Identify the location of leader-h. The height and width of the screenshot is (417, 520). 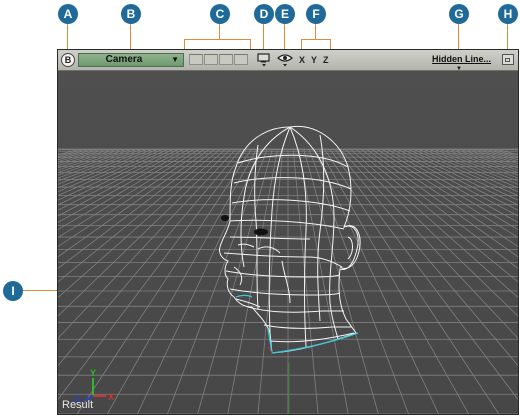
(507, 37).